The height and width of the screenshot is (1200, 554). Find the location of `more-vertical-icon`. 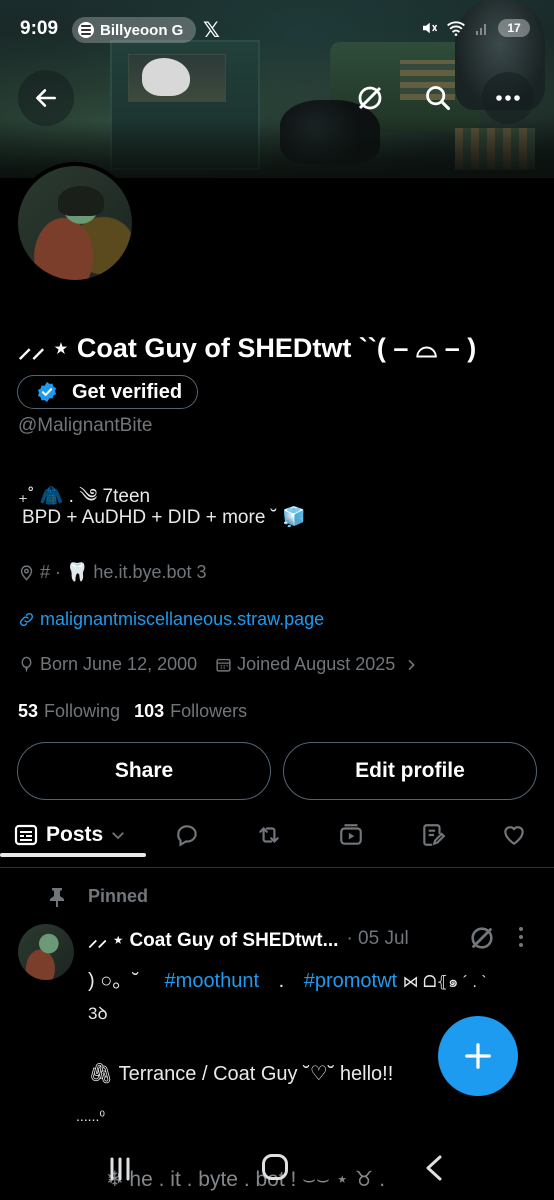

more-vertical-icon is located at coordinates (521, 937).